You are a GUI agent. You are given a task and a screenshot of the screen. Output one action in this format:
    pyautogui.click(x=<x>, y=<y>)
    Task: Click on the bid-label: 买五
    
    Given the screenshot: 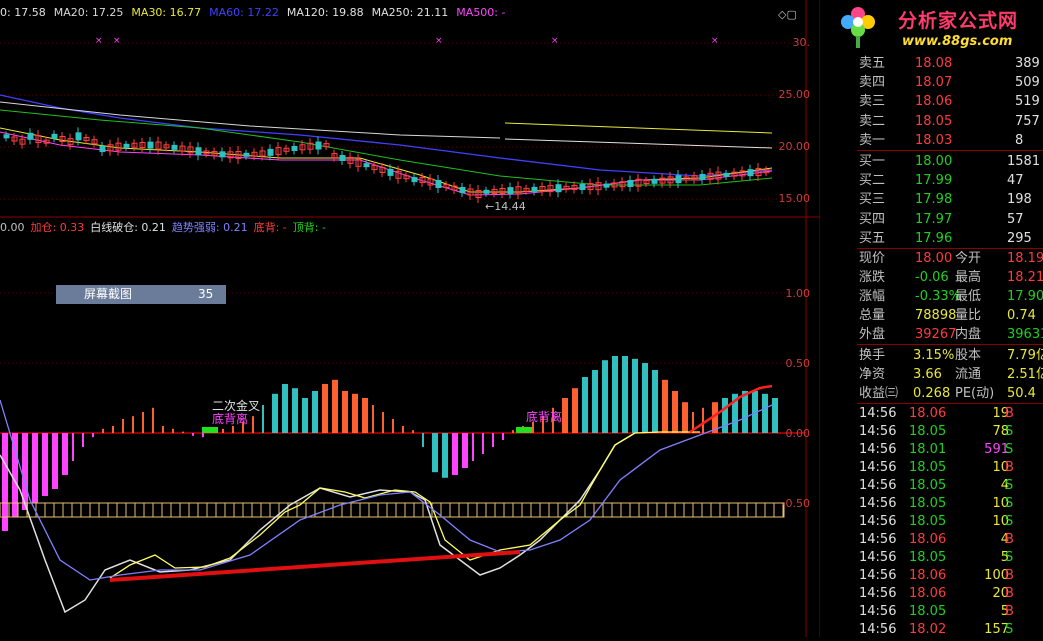 What is the action you would take?
    pyautogui.click(x=872, y=238)
    